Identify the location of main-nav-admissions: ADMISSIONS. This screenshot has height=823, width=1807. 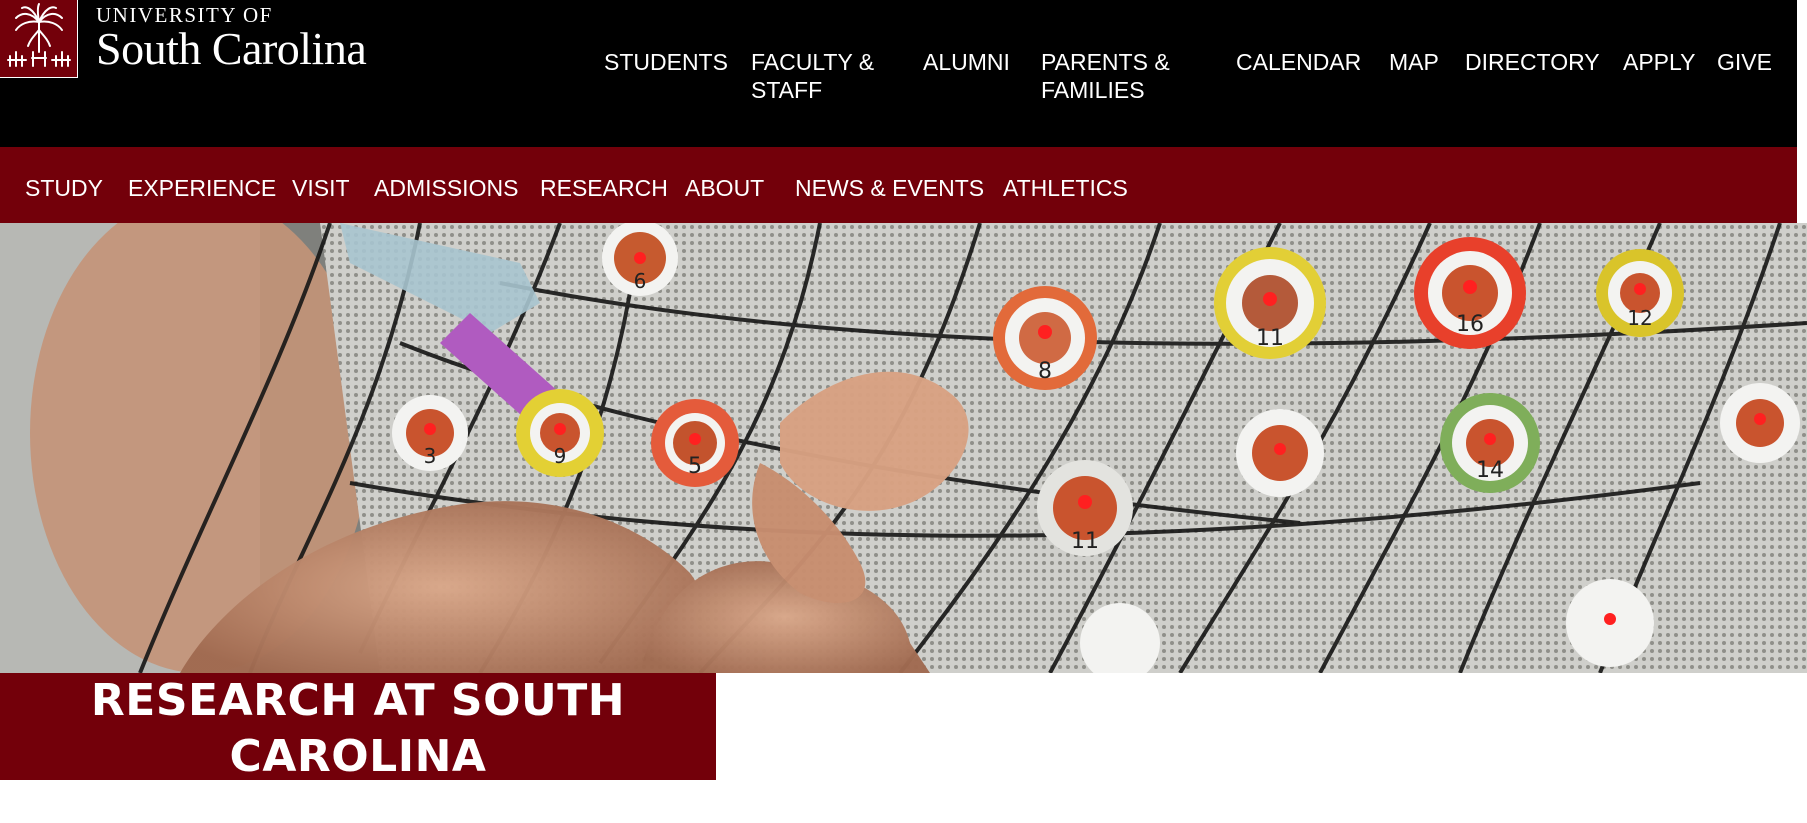
(446, 188).